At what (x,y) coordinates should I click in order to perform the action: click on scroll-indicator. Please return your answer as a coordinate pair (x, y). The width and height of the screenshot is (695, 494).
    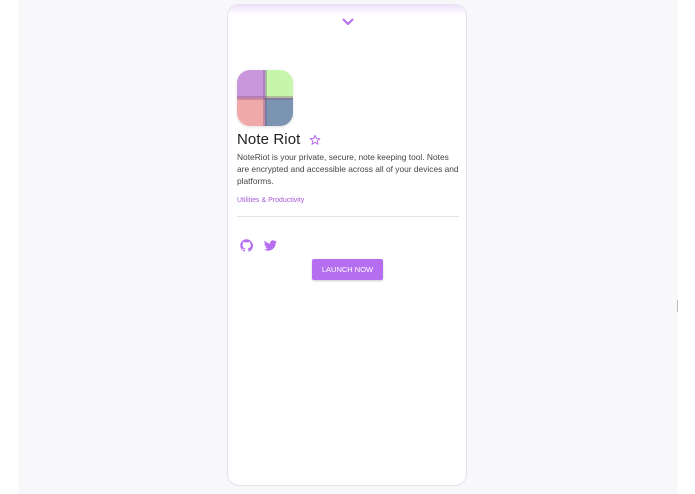
    Looking at the image, I should click on (677, 306).